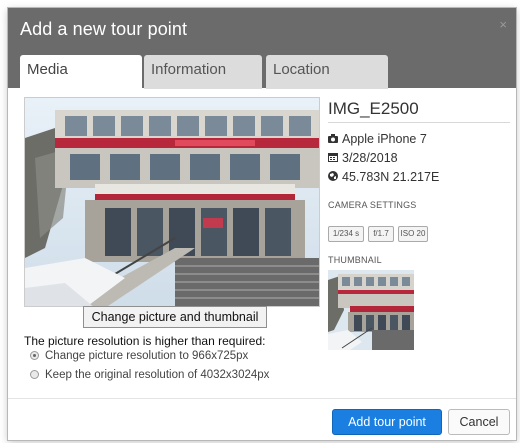 The width and height of the screenshot is (520, 443). What do you see at coordinates (203, 72) in the screenshot?
I see `tab-information: Information` at bounding box center [203, 72].